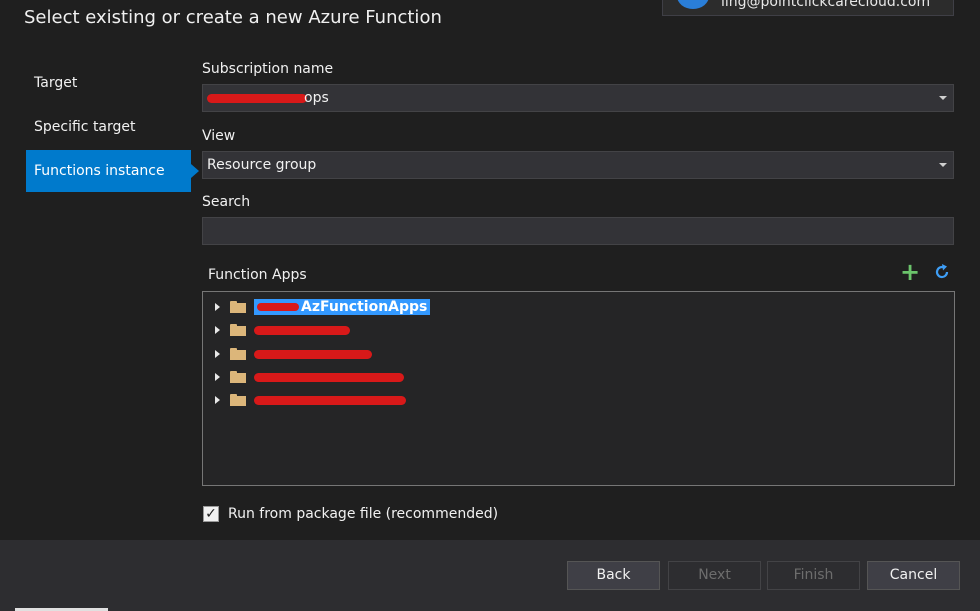 This screenshot has width=980, height=611. I want to click on search-label: Search, so click(226, 202).